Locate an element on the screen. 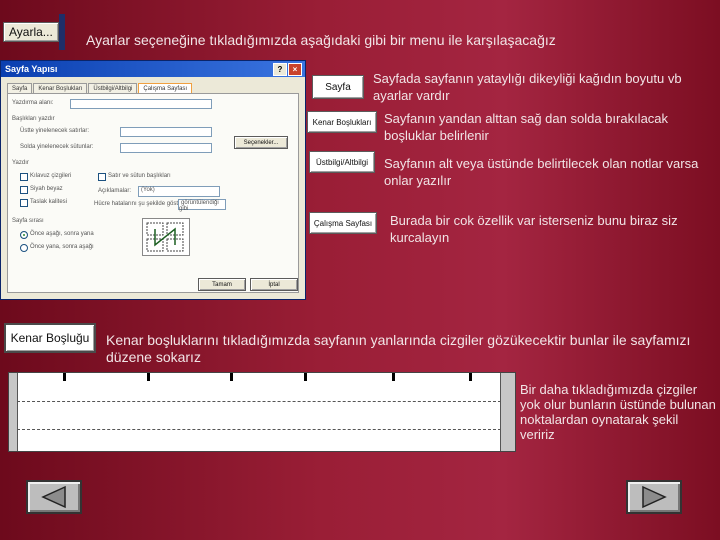  grid-label: Kılavuz çizgileri is located at coordinates (51, 176).